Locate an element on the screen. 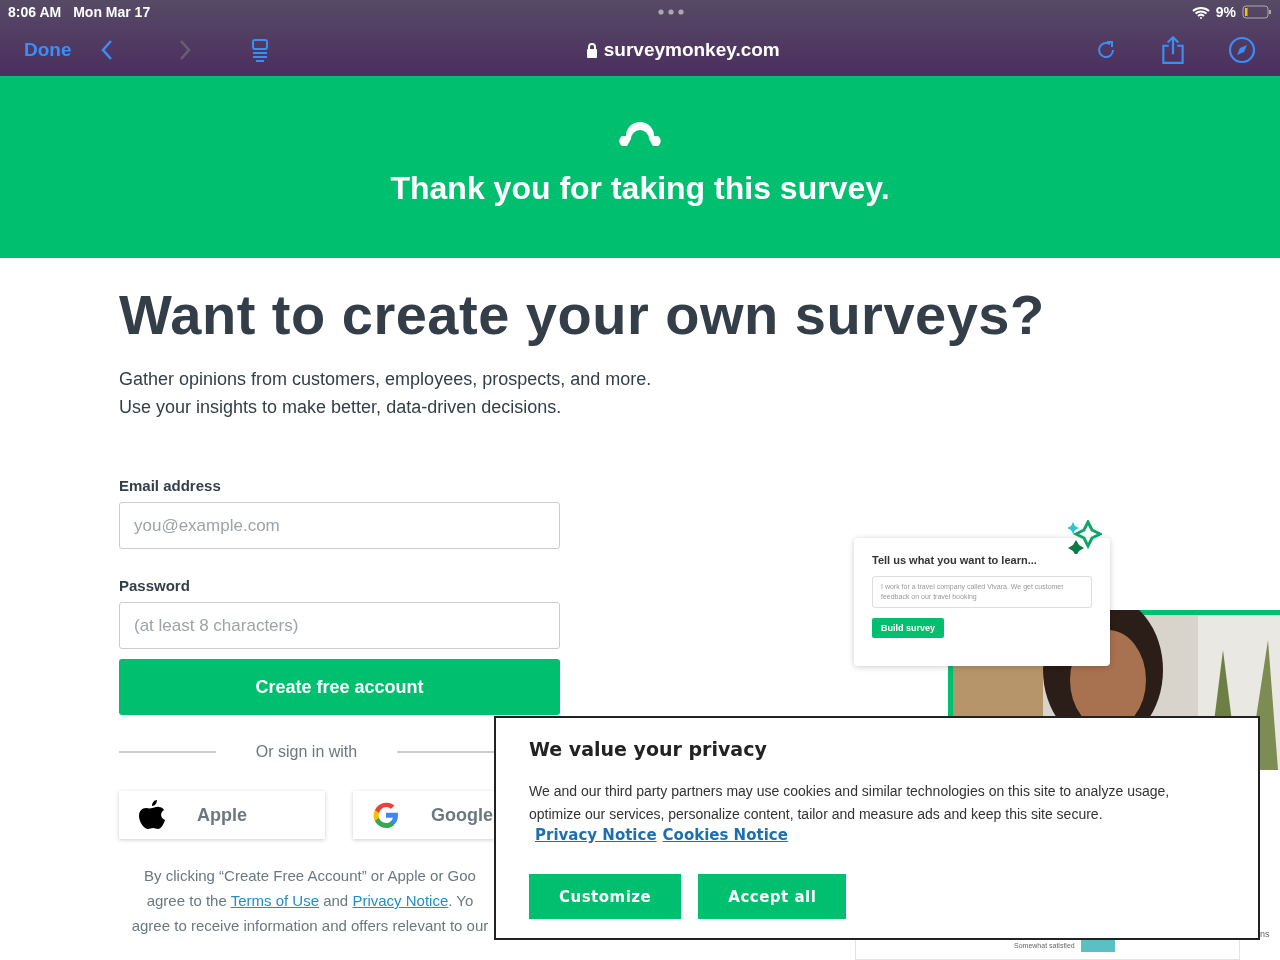 The width and height of the screenshot is (1280, 960). wifi-icon is located at coordinates (1200, 12).